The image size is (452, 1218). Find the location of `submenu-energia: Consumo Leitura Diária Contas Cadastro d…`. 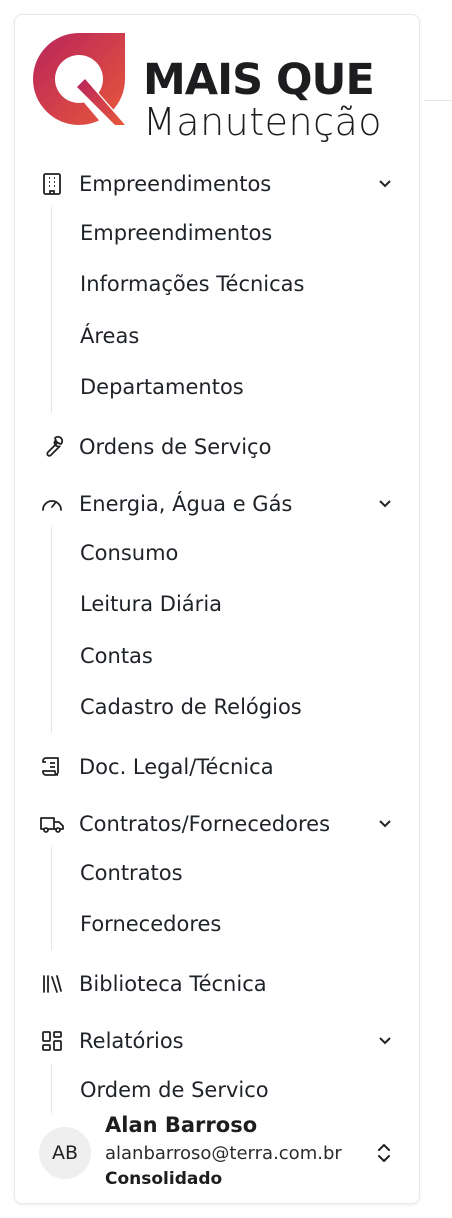

submenu-energia: Consumo Leitura Diária Contas Cadastro d… is located at coordinates (235, 630).